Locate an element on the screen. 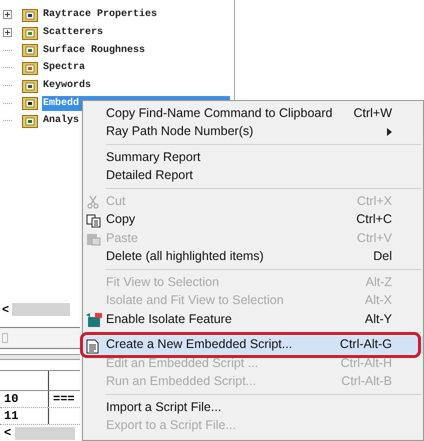 The width and height of the screenshot is (424, 441). tree-item: Raytrace Properties is located at coordinates (100, 14).